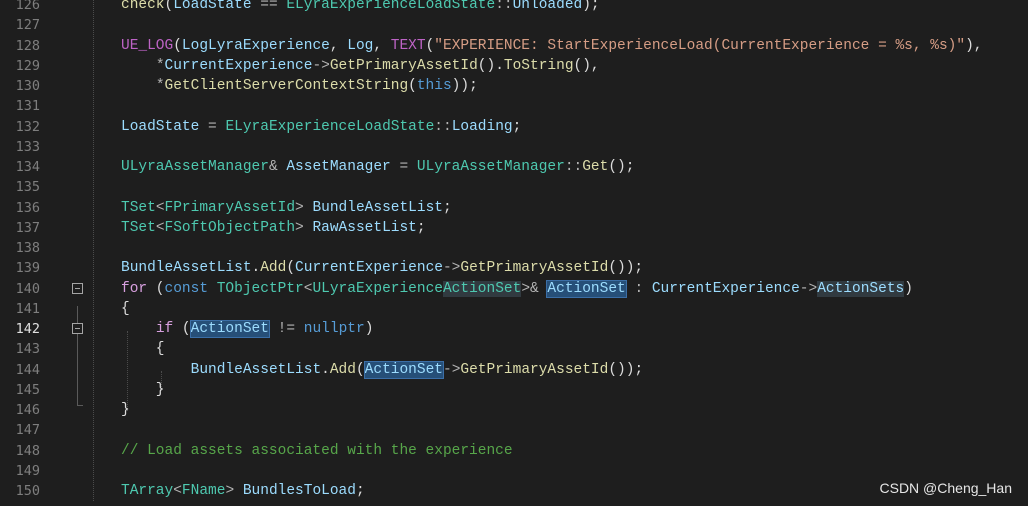 This screenshot has width=1028, height=506. What do you see at coordinates (514, 491) in the screenshot?
I see `code-line: 150 TArray<FName> BundlesToLoad;` at bounding box center [514, 491].